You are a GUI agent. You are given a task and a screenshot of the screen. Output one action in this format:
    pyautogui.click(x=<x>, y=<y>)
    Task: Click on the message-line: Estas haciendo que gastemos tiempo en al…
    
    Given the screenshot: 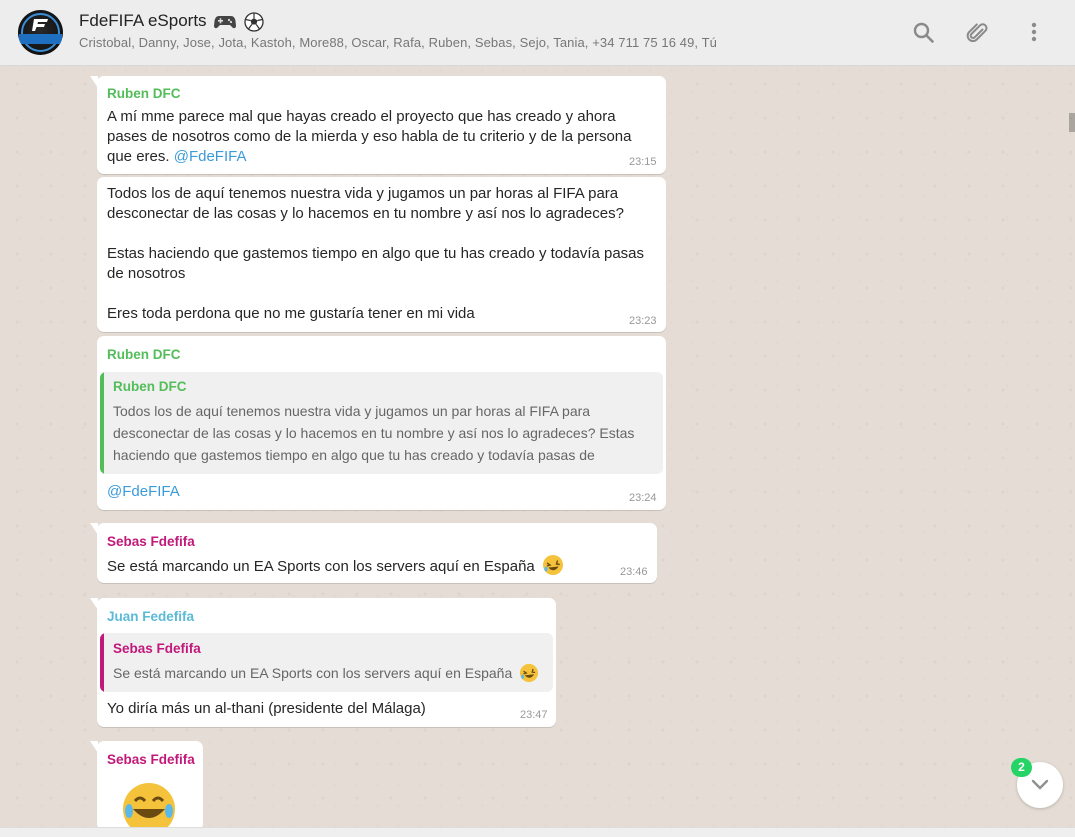 What is the action you would take?
    pyautogui.click(x=376, y=253)
    